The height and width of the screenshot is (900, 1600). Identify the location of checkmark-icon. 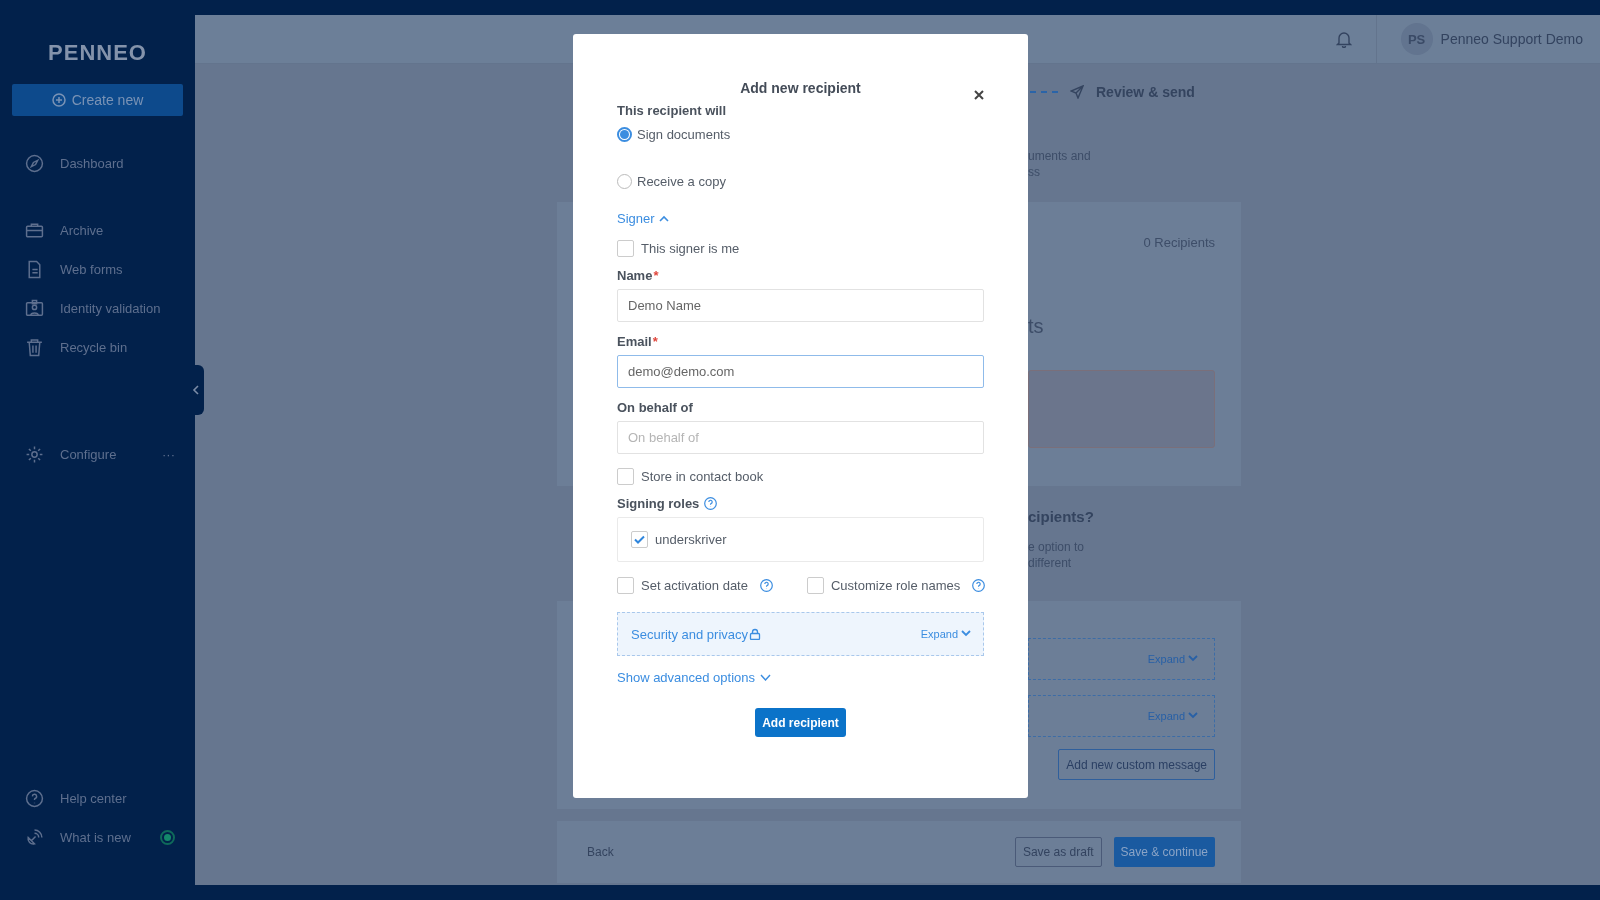
(639, 539).